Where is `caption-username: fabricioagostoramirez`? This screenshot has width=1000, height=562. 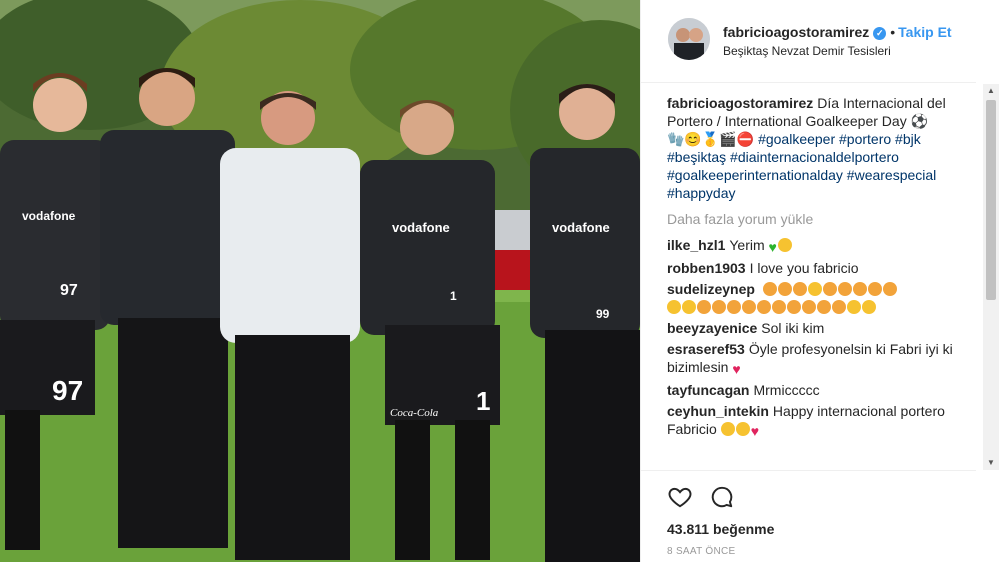
caption-username: fabricioagostoramirez is located at coordinates (740, 103).